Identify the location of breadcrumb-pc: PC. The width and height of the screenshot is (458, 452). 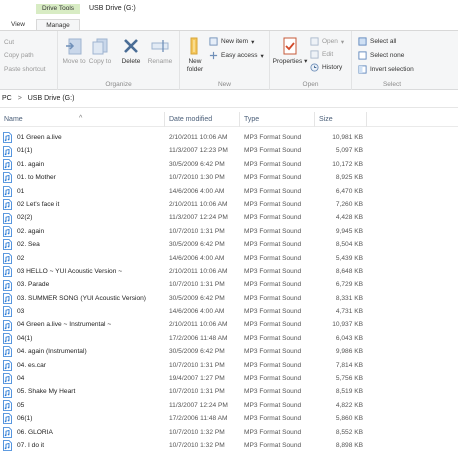
(7, 98).